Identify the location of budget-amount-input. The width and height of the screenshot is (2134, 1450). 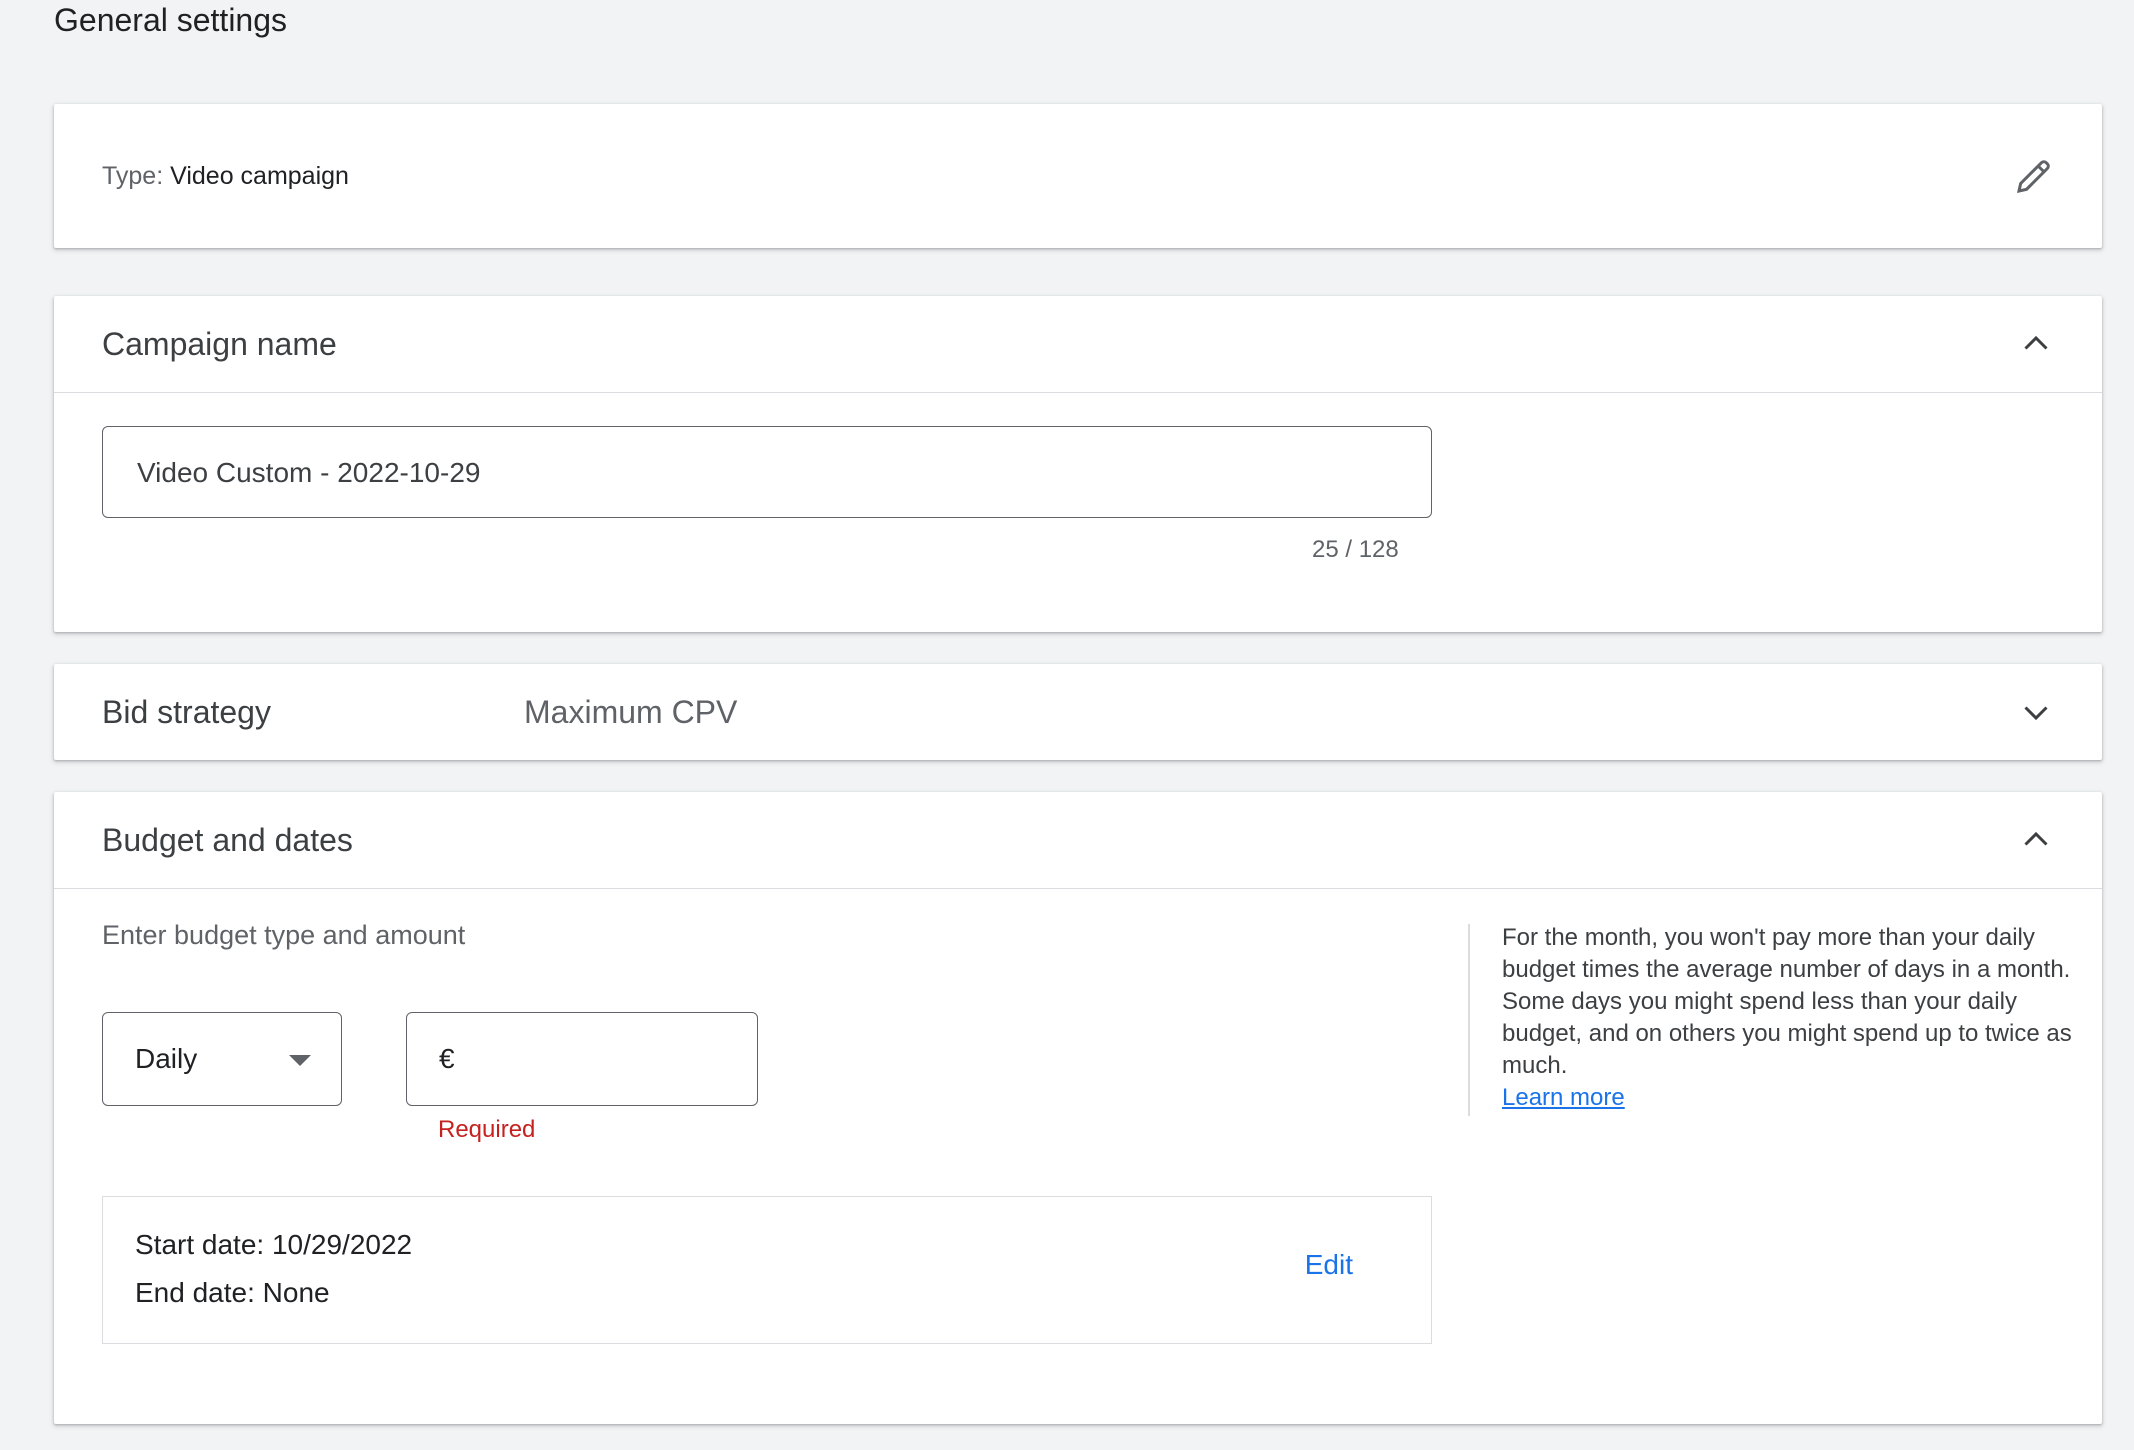
(606, 1060).